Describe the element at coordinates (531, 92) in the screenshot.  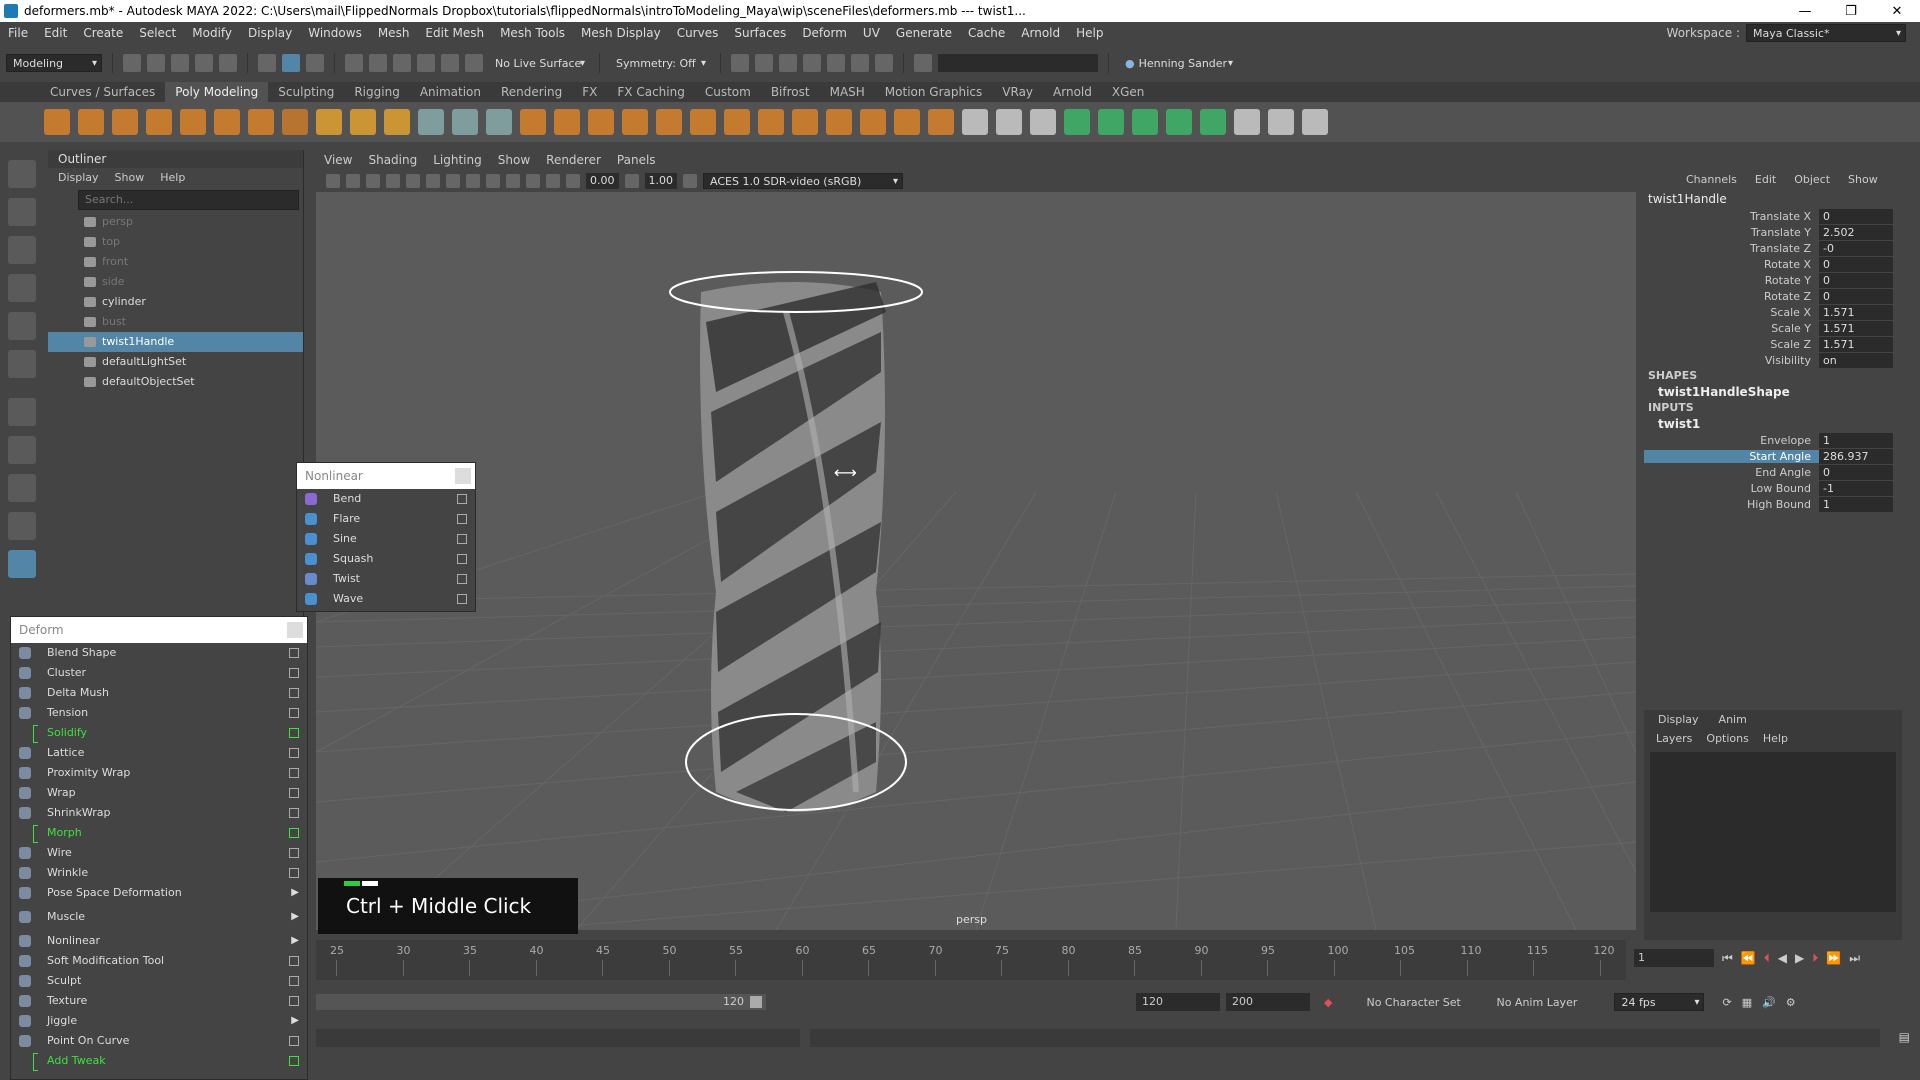
I see `shelf-tab-rendering: Rendering` at that location.